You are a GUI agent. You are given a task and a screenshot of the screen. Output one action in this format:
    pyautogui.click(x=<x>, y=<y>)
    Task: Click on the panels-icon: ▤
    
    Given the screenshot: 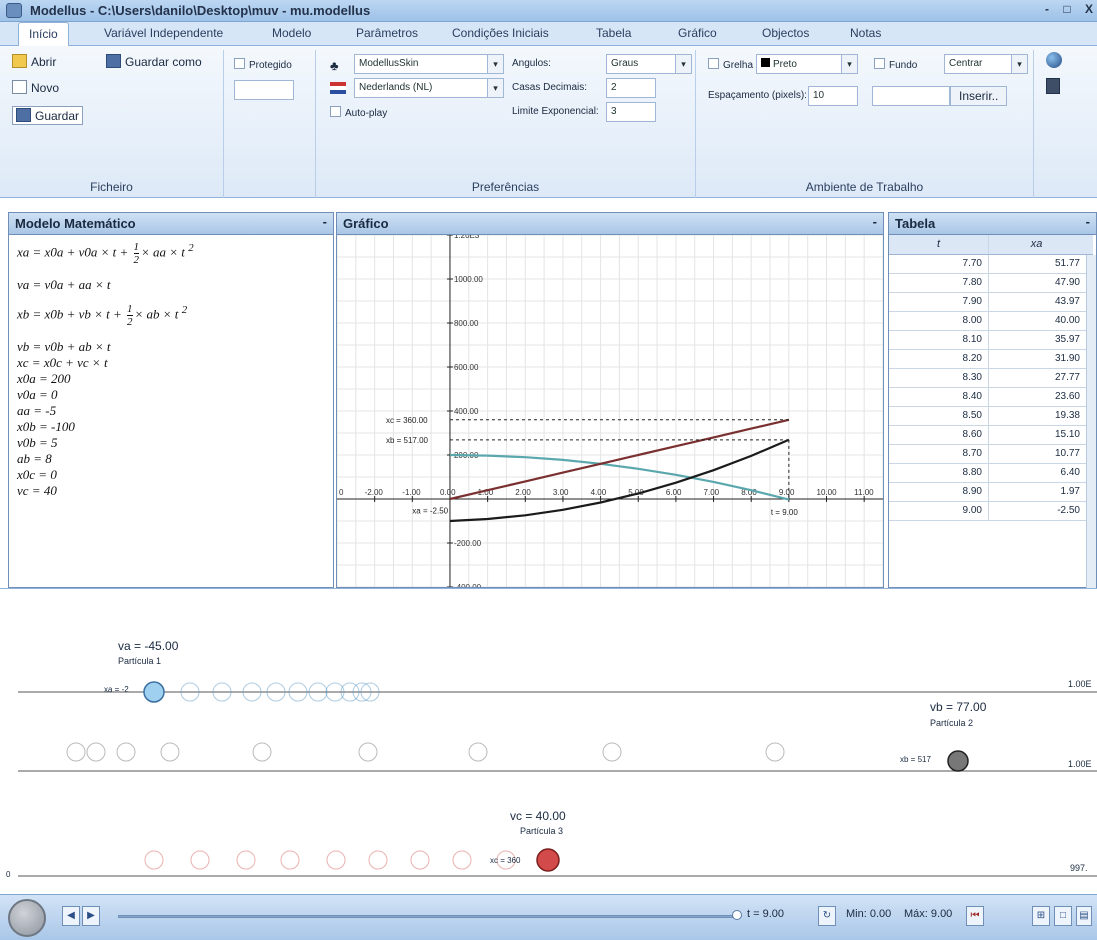 What is the action you would take?
    pyautogui.click(x=1084, y=916)
    